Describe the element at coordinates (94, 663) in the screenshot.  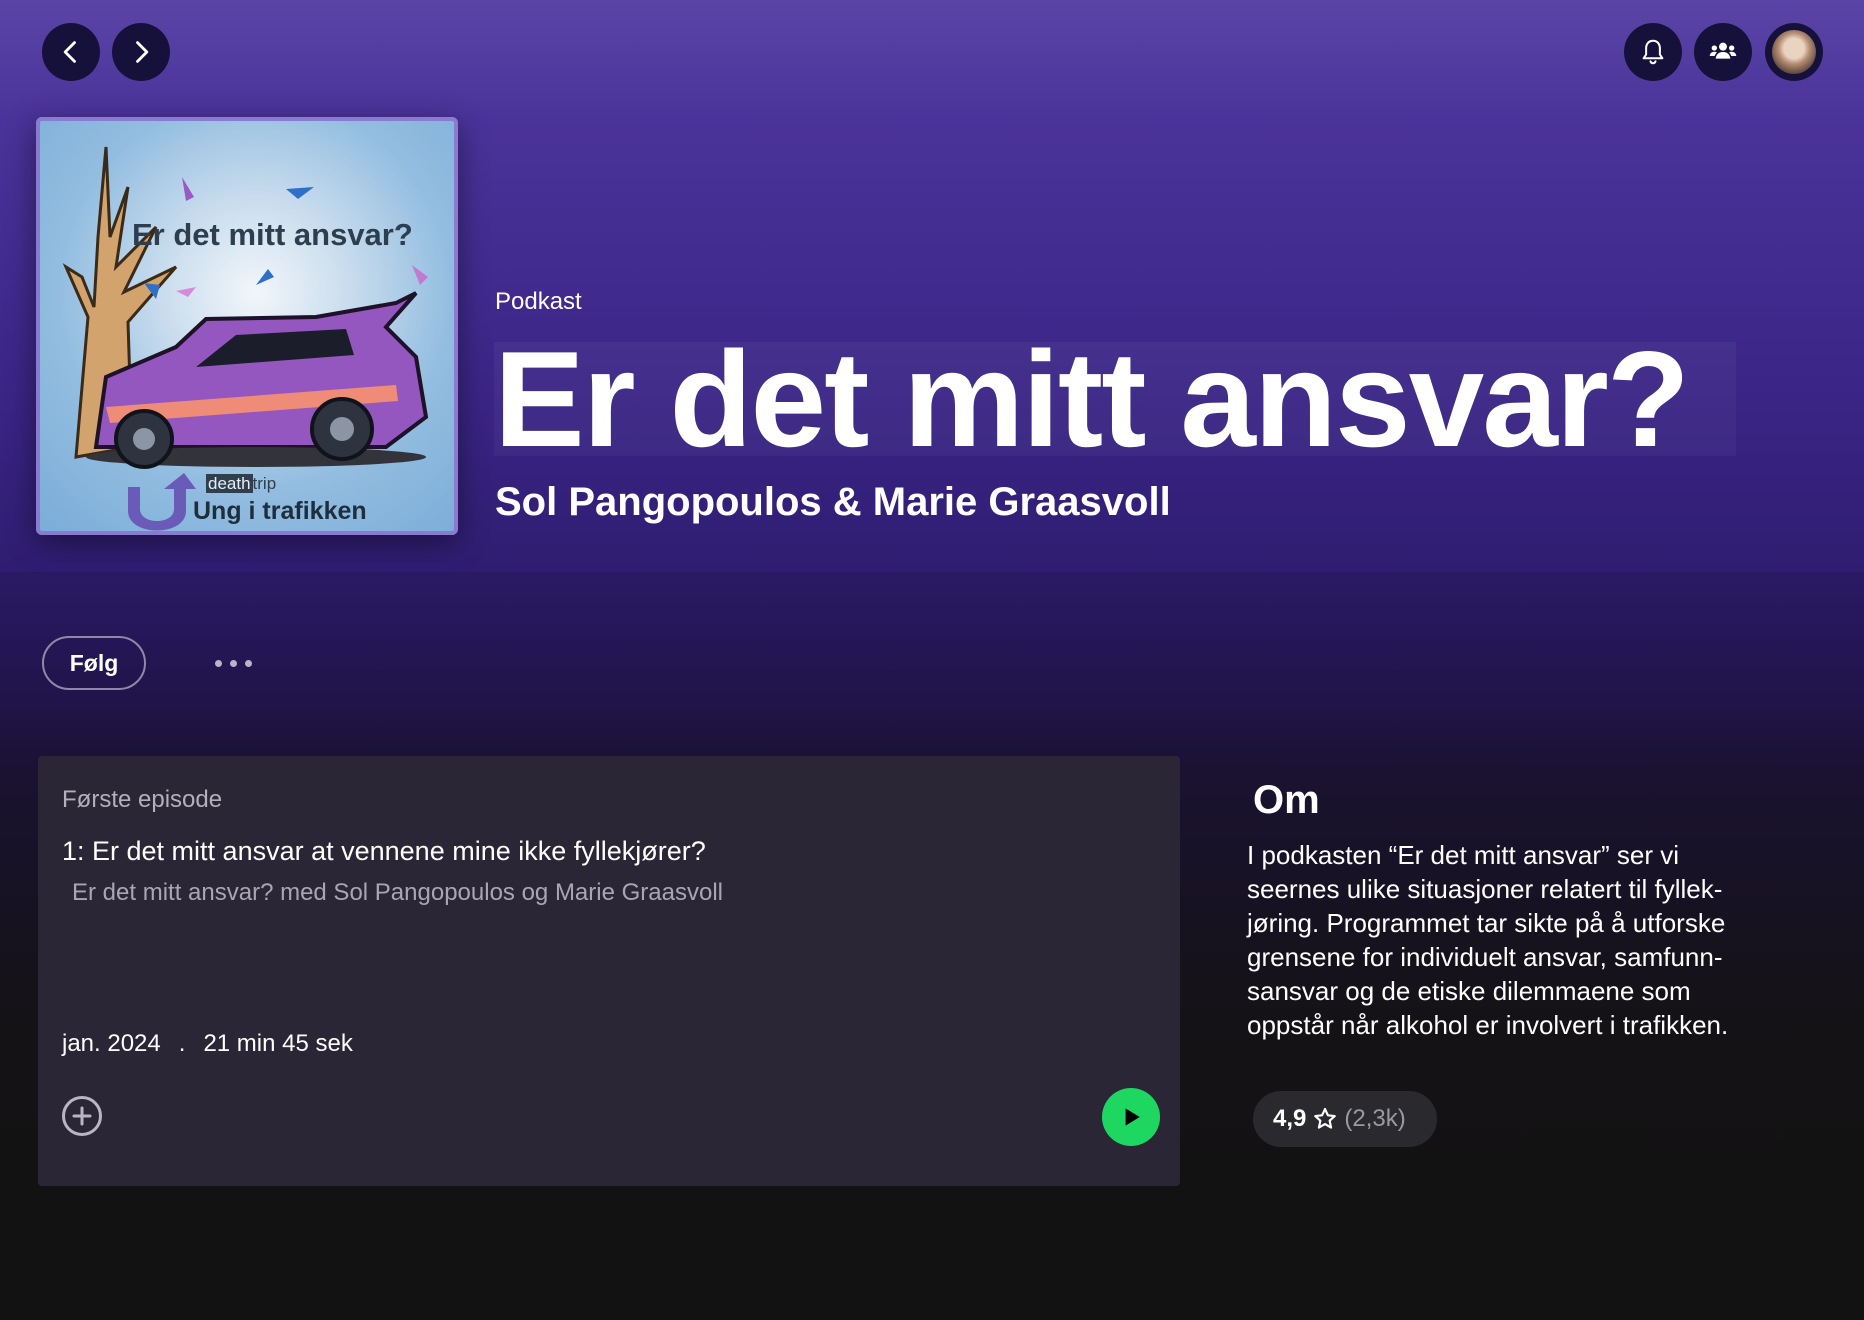
I see `follow-button: Følg` at that location.